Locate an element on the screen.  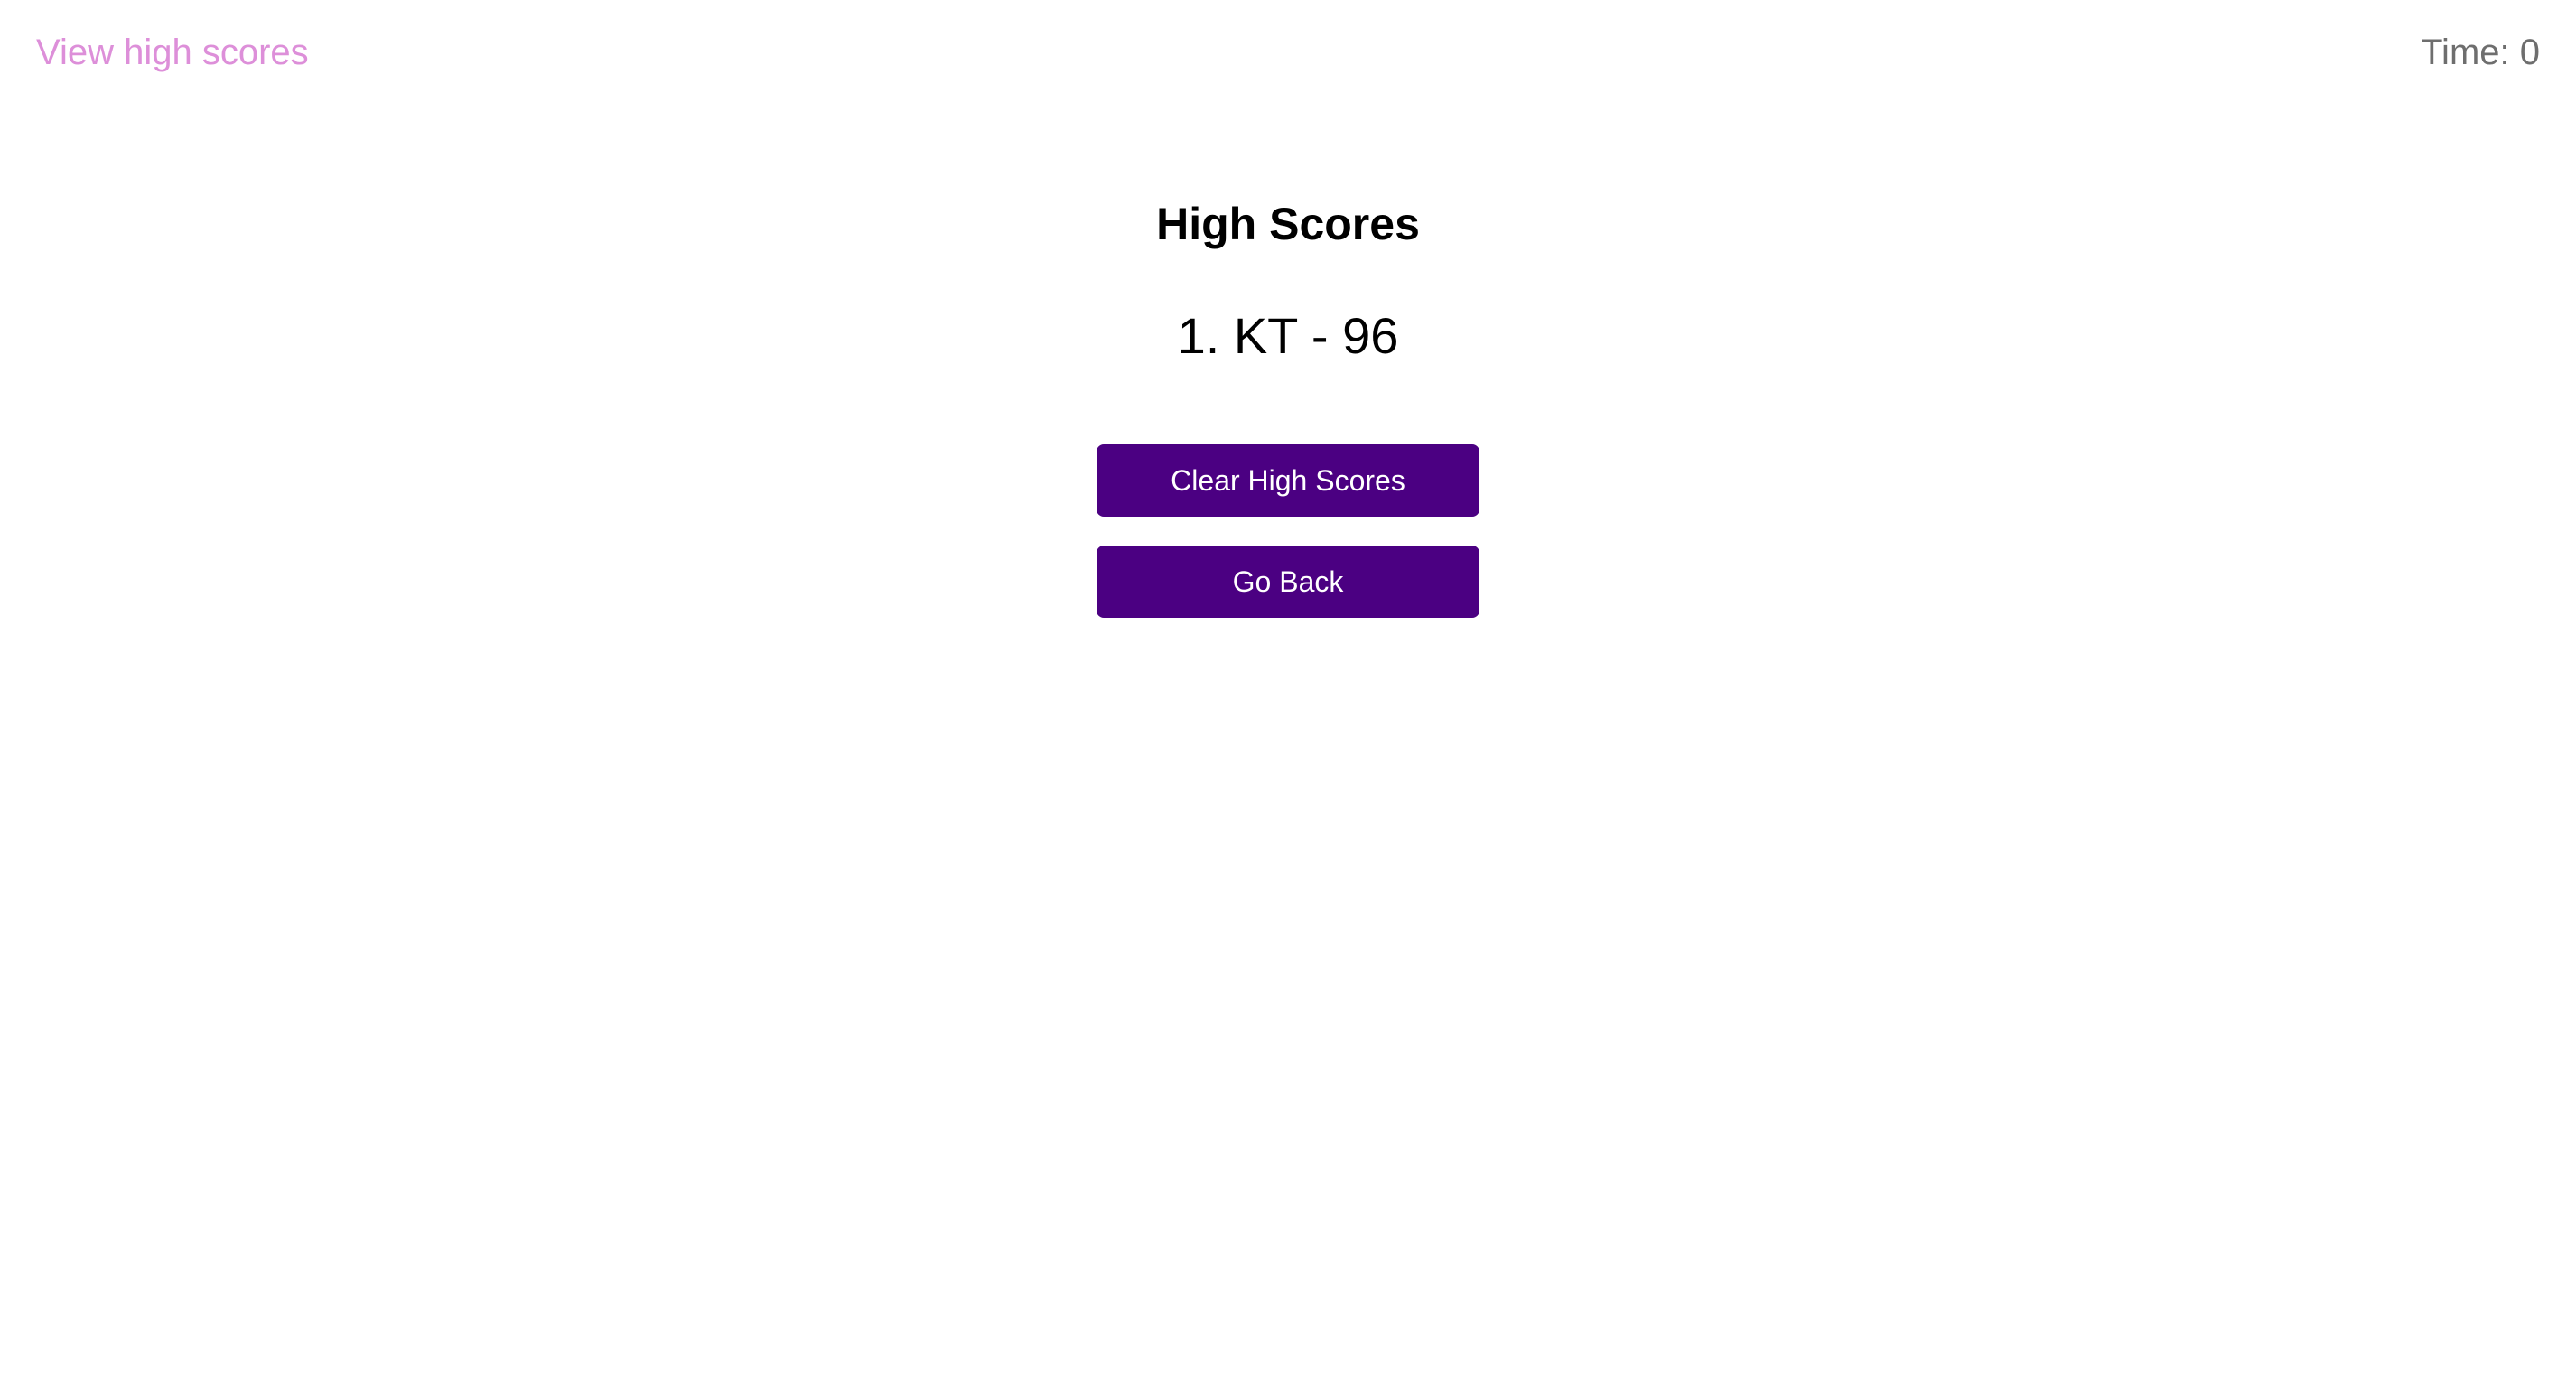
score-list: 1. KT - 96 is located at coordinates (1288, 336).